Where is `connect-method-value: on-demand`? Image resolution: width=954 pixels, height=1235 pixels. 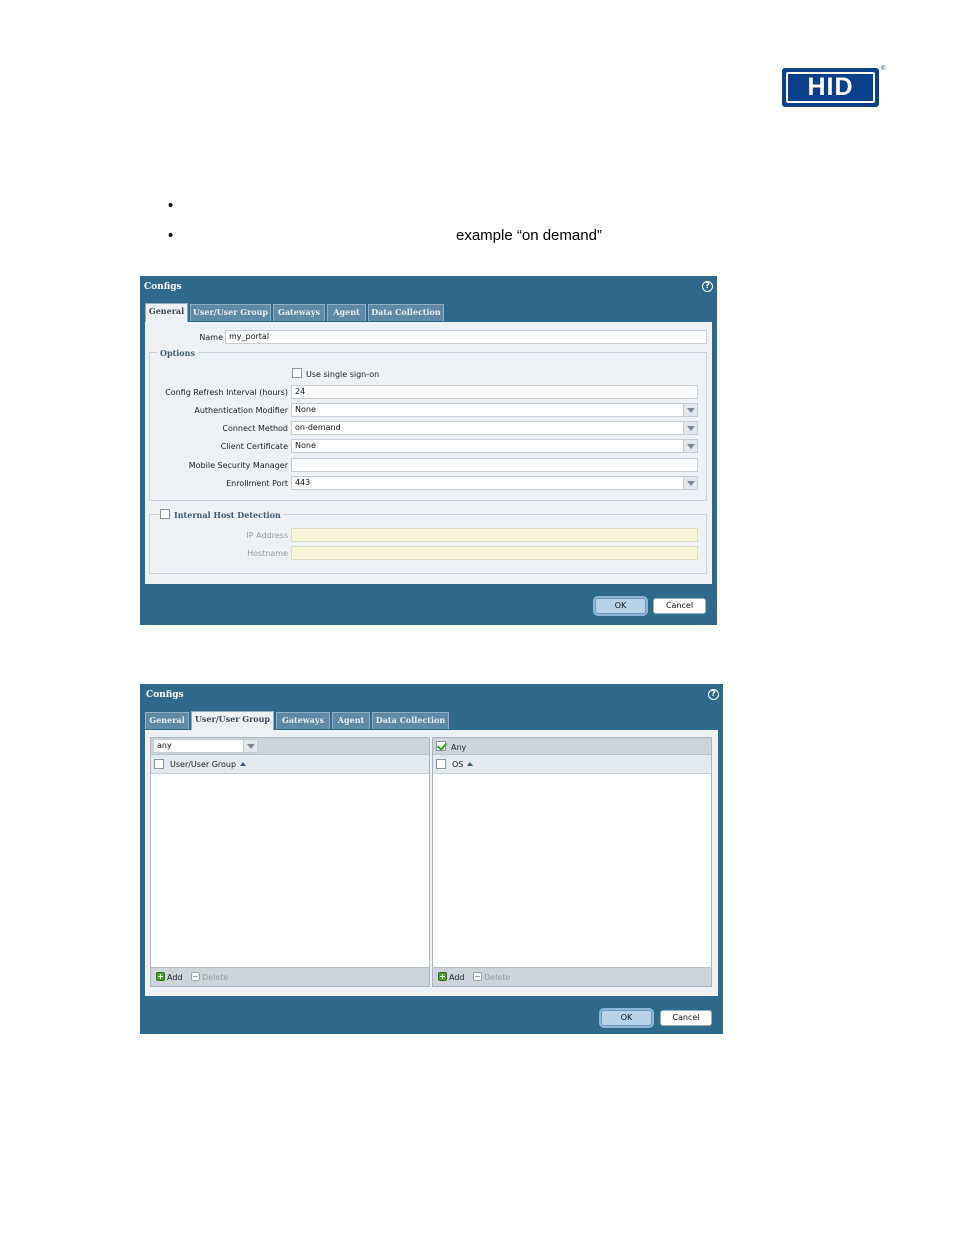 connect-method-value: on-demand is located at coordinates (318, 427).